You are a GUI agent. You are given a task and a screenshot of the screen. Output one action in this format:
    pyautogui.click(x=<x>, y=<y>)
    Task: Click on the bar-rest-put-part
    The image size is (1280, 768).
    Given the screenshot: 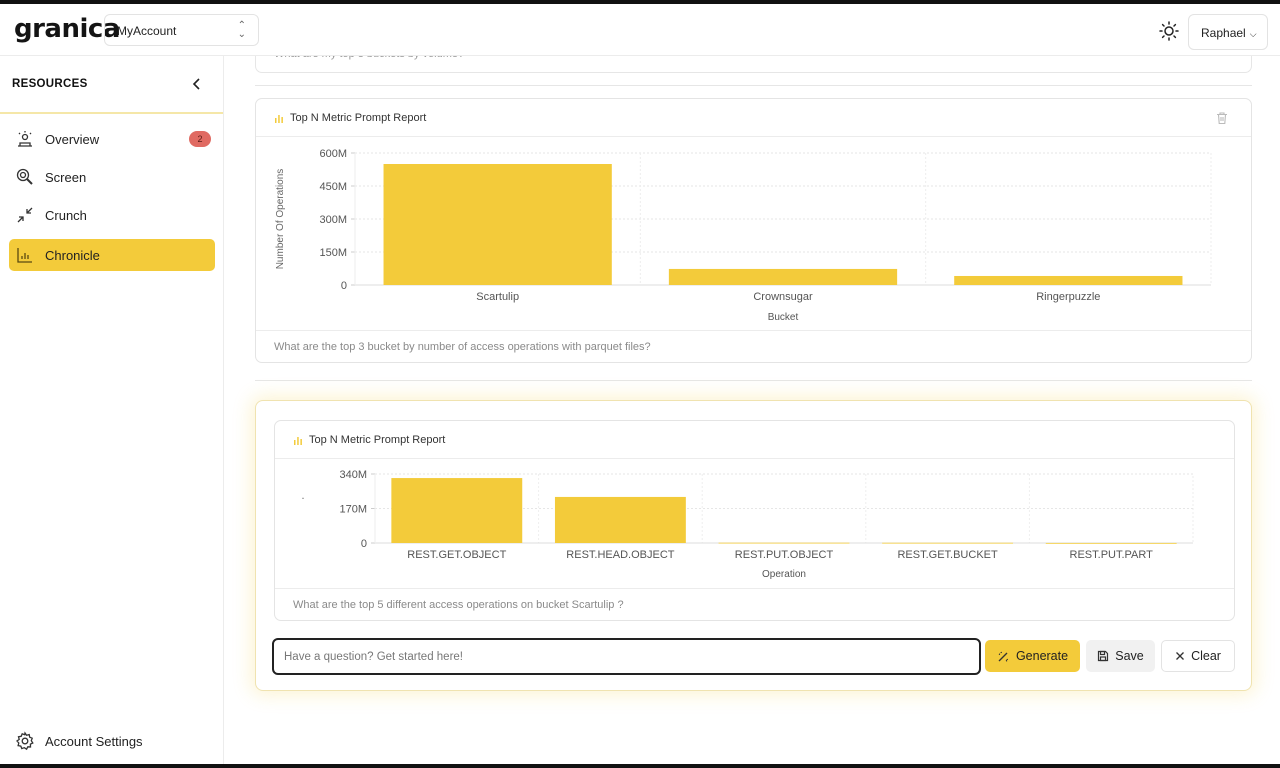 What is the action you would take?
    pyautogui.click(x=1111, y=543)
    